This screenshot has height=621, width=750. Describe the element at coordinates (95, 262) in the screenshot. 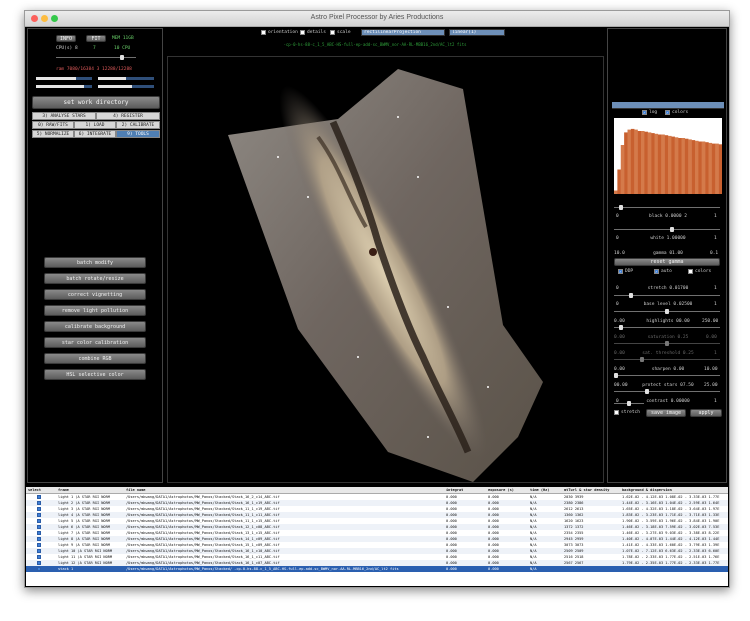

I see `batch-modify-button: batch modify` at that location.